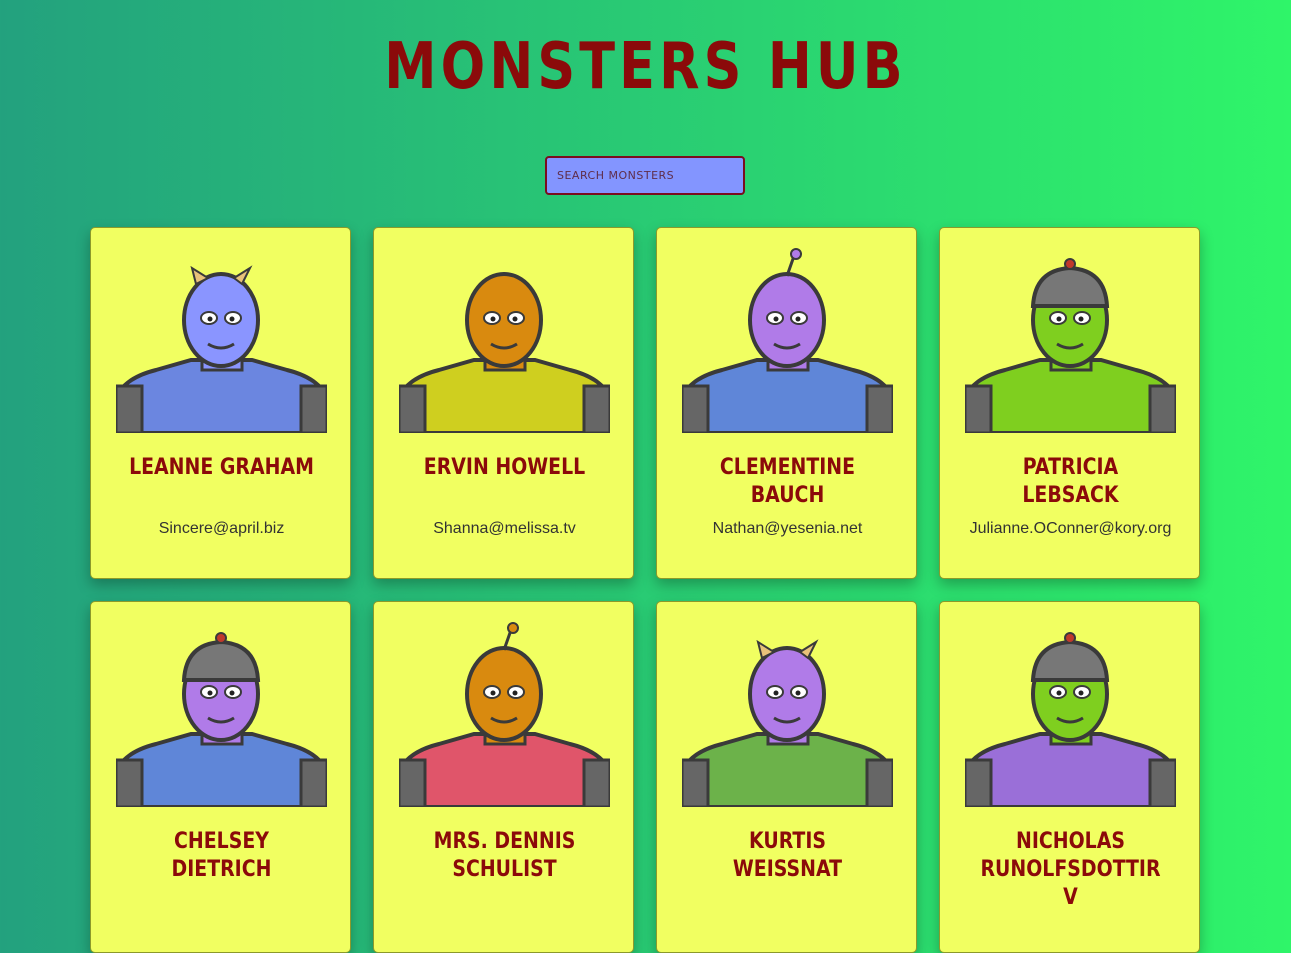 The height and width of the screenshot is (953, 1291). What do you see at coordinates (787, 528) in the screenshot?
I see `monster-email: Nathan@yesenia.net` at bounding box center [787, 528].